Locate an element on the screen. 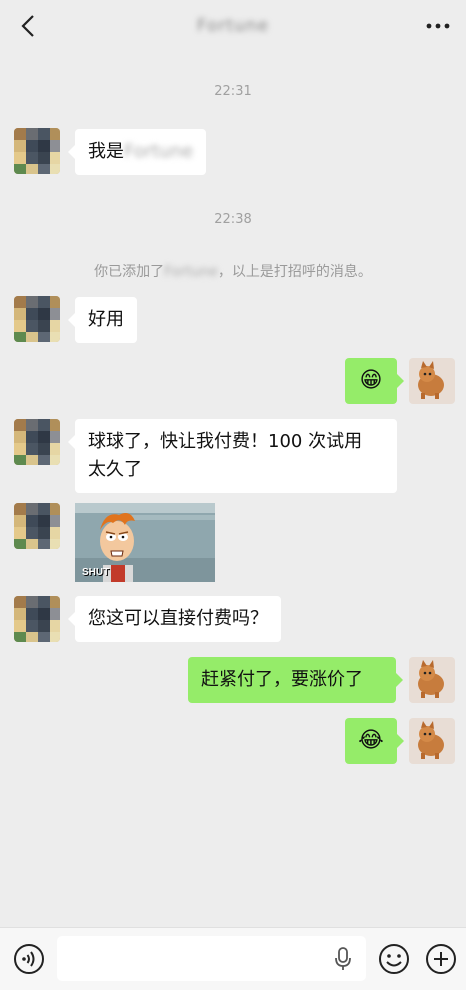 Image resolution: width=466 pixels, height=990 pixels. chat-title: Fortune is located at coordinates (233, 26).